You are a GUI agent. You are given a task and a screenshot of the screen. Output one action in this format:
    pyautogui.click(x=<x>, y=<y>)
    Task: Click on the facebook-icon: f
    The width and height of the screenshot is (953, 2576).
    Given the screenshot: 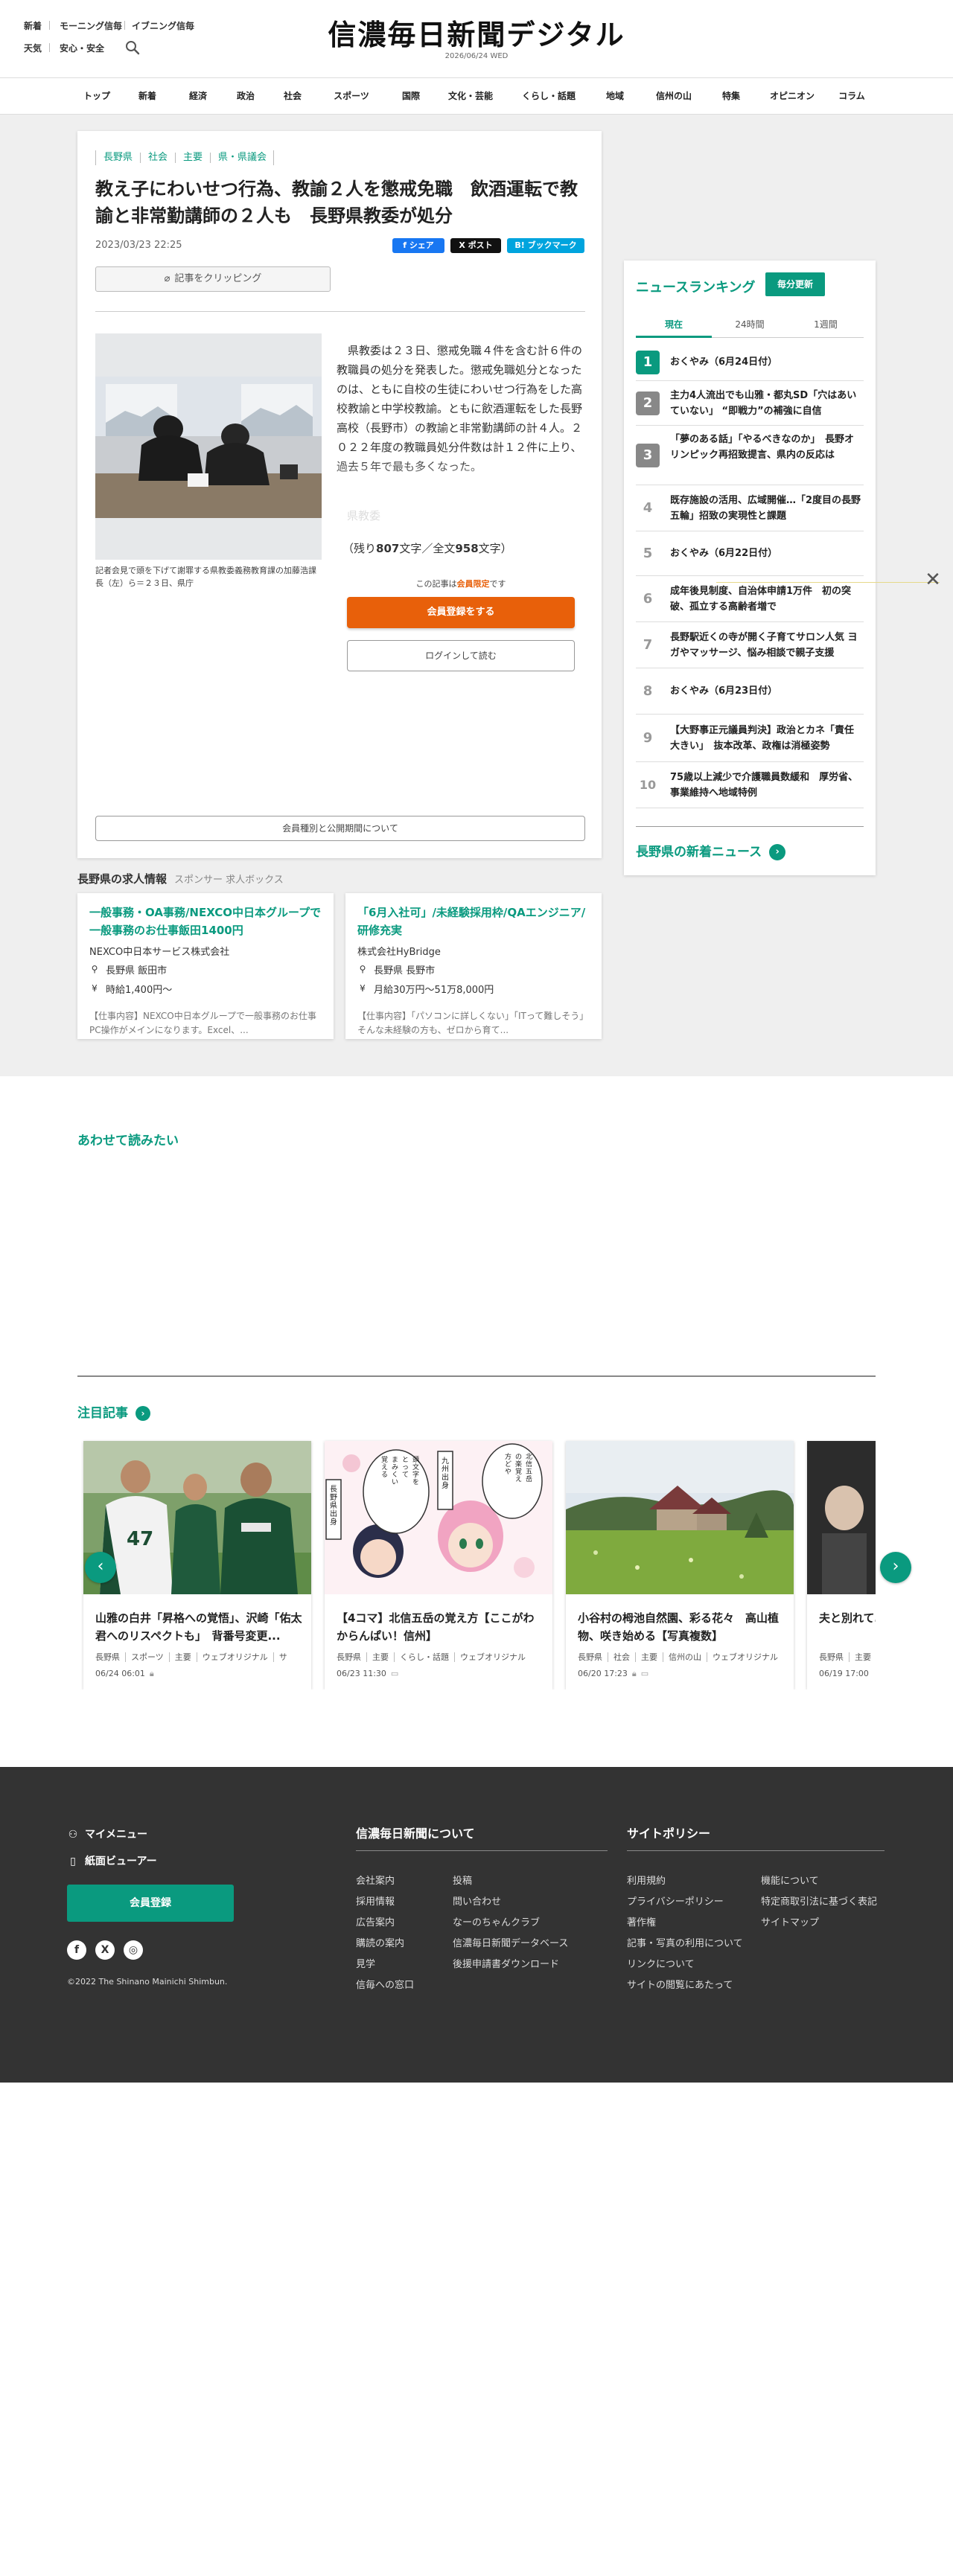 What is the action you would take?
    pyautogui.click(x=76, y=1950)
    